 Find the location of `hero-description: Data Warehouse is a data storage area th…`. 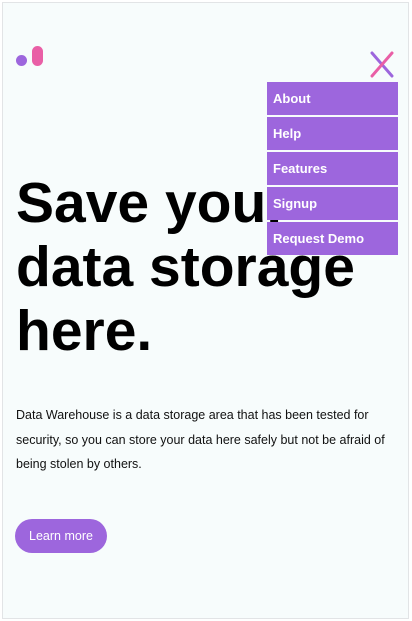

hero-description: Data Warehouse is a data storage area th… is located at coordinates (200, 439).